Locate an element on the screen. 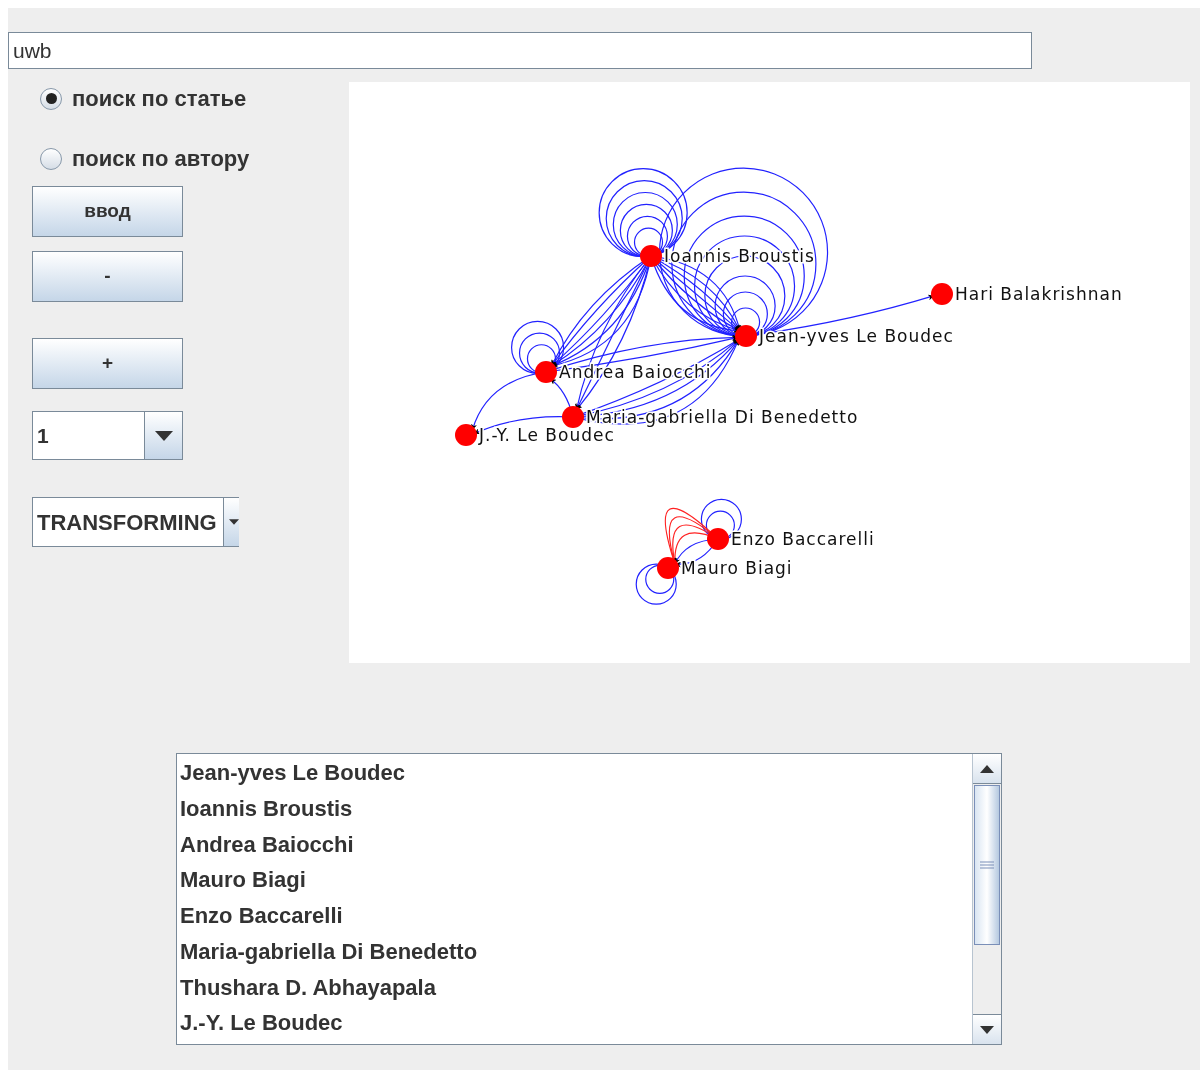 This screenshot has height=1073, width=1200. node-label: J.-Y. Le Boudec is located at coordinates (547, 435).